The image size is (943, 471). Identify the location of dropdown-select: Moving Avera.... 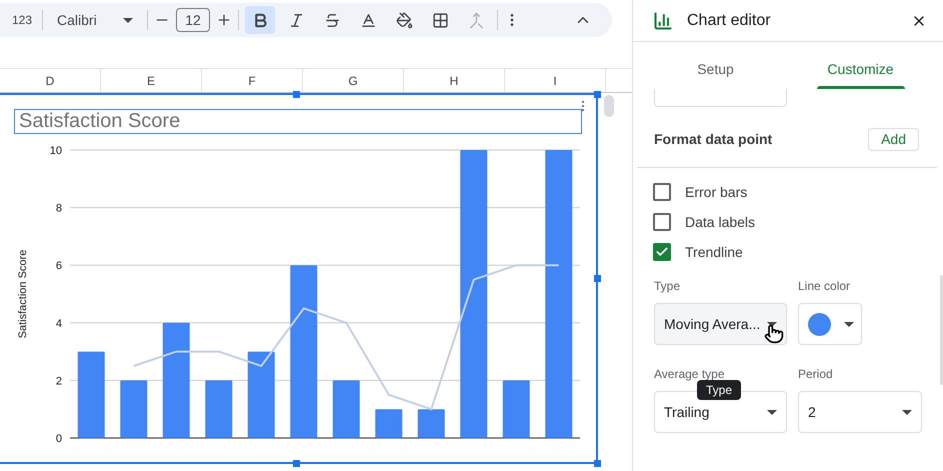
(720, 324).